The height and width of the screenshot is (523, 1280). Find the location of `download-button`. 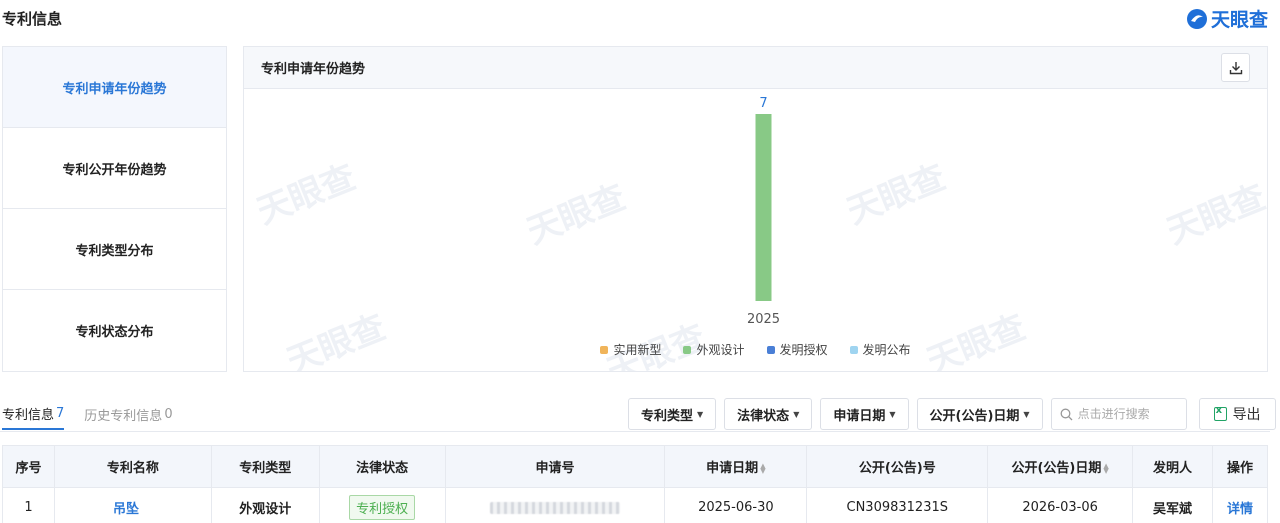

download-button is located at coordinates (1235, 67).